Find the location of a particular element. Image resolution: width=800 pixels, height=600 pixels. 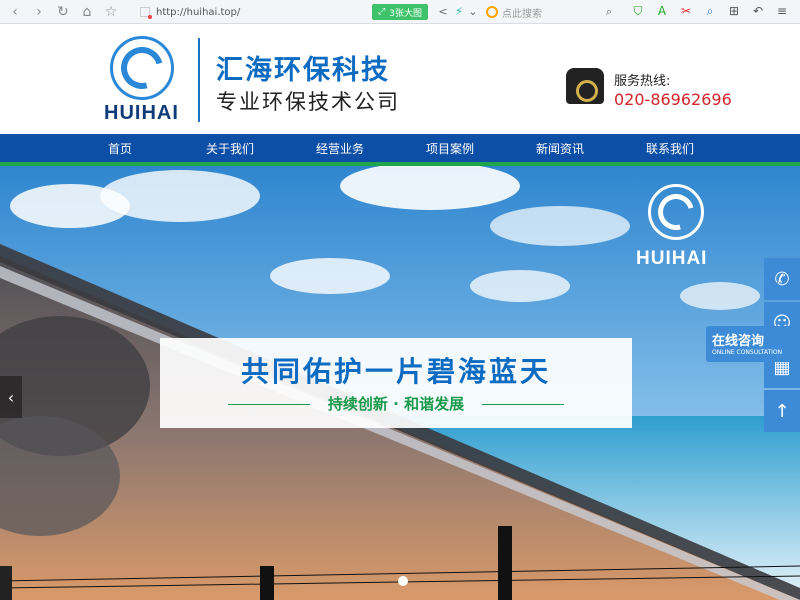

back-icon: ‹ is located at coordinates (15, 12).